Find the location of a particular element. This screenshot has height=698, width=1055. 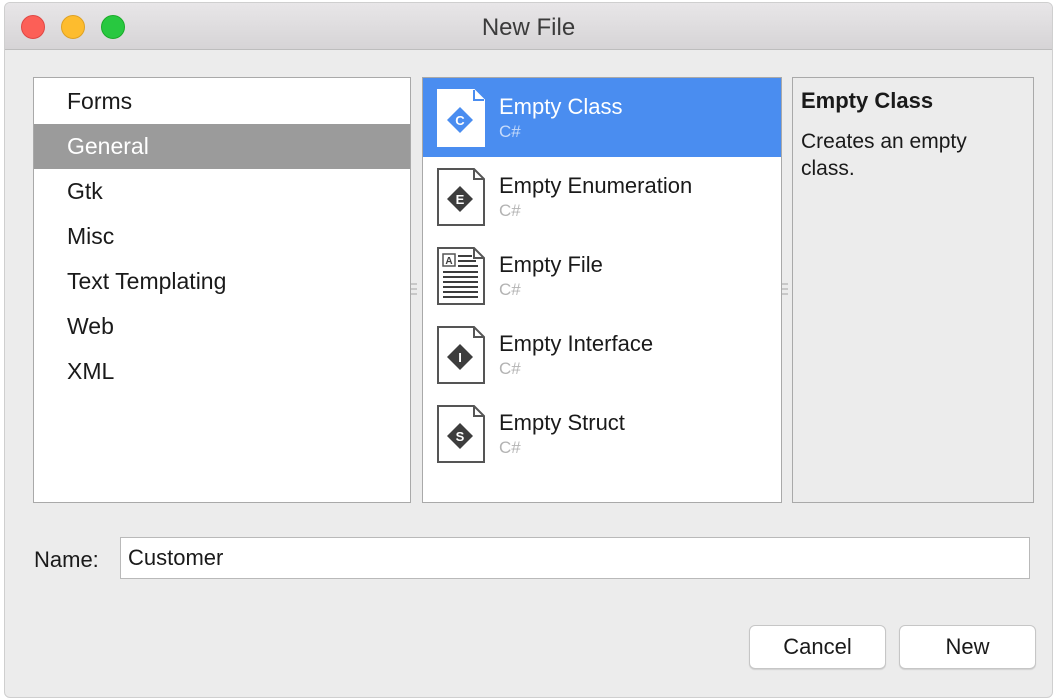

category-item-gtk: Gtk is located at coordinates (222, 191).